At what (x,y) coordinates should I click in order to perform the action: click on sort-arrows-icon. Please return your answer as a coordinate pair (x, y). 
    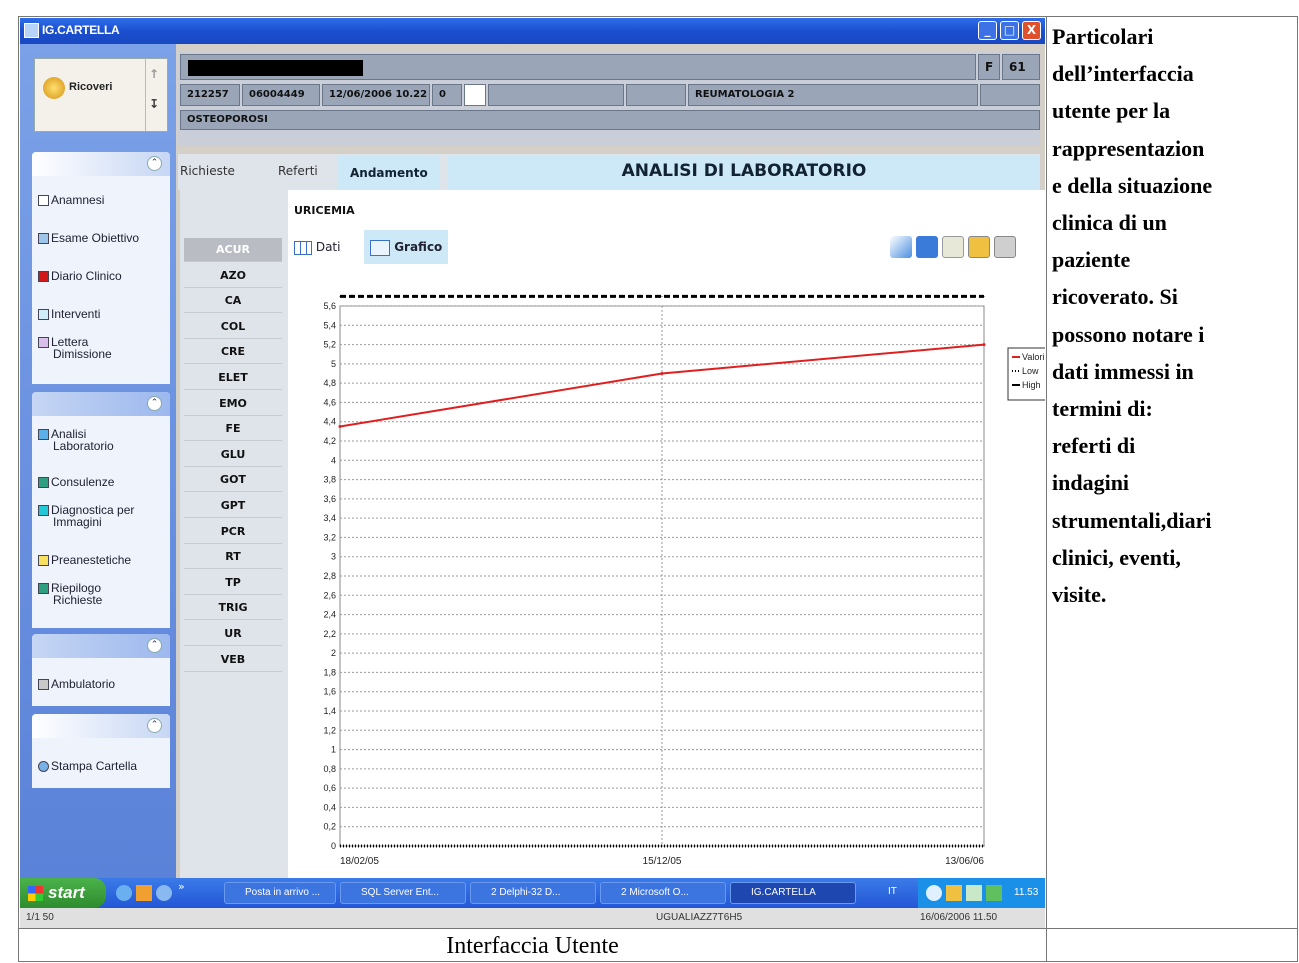
    Looking at the image, I should click on (927, 247).